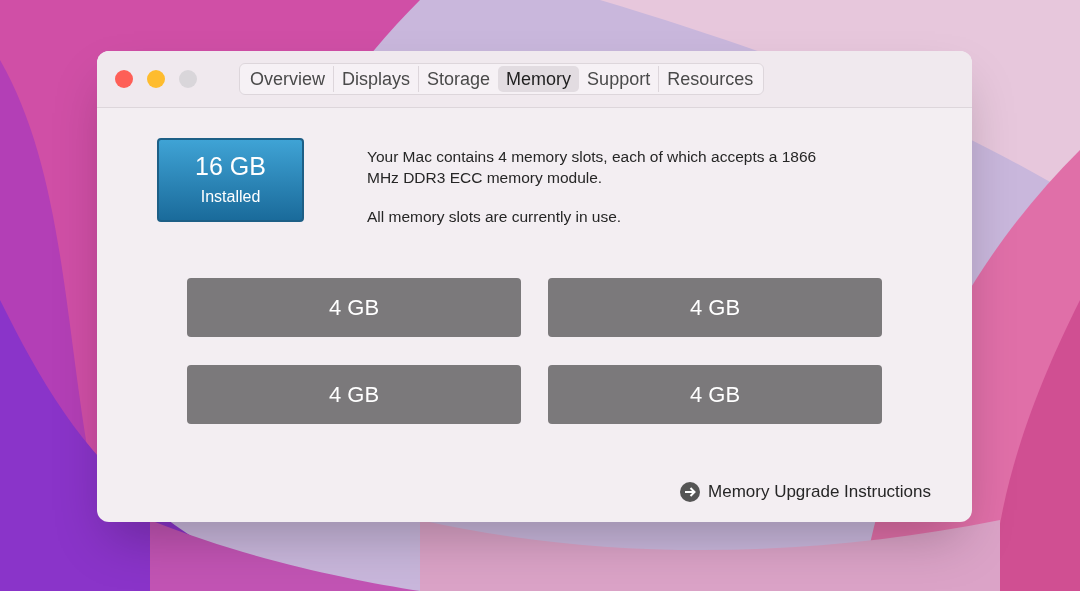  Describe the element at coordinates (376, 79) in the screenshot. I see `tab: Displays` at that location.